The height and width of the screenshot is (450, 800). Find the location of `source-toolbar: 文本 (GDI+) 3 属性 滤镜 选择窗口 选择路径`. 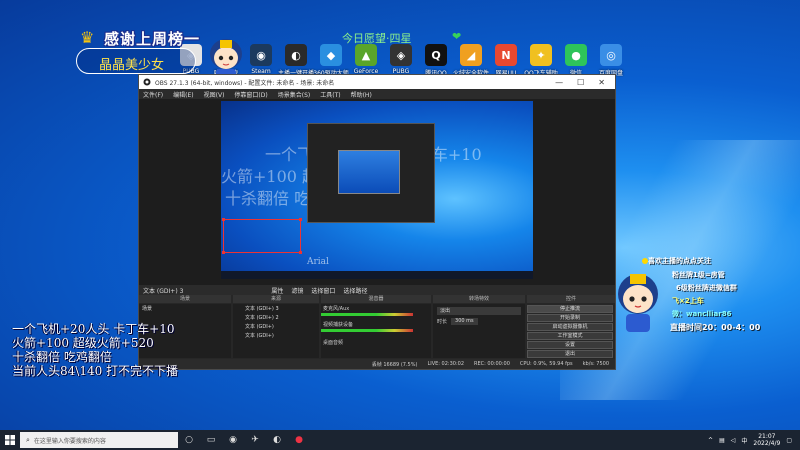

source-toolbar: 文本 (GDI+) 3 属性 滤镜 选择窗口 选择路径 is located at coordinates (377, 290).